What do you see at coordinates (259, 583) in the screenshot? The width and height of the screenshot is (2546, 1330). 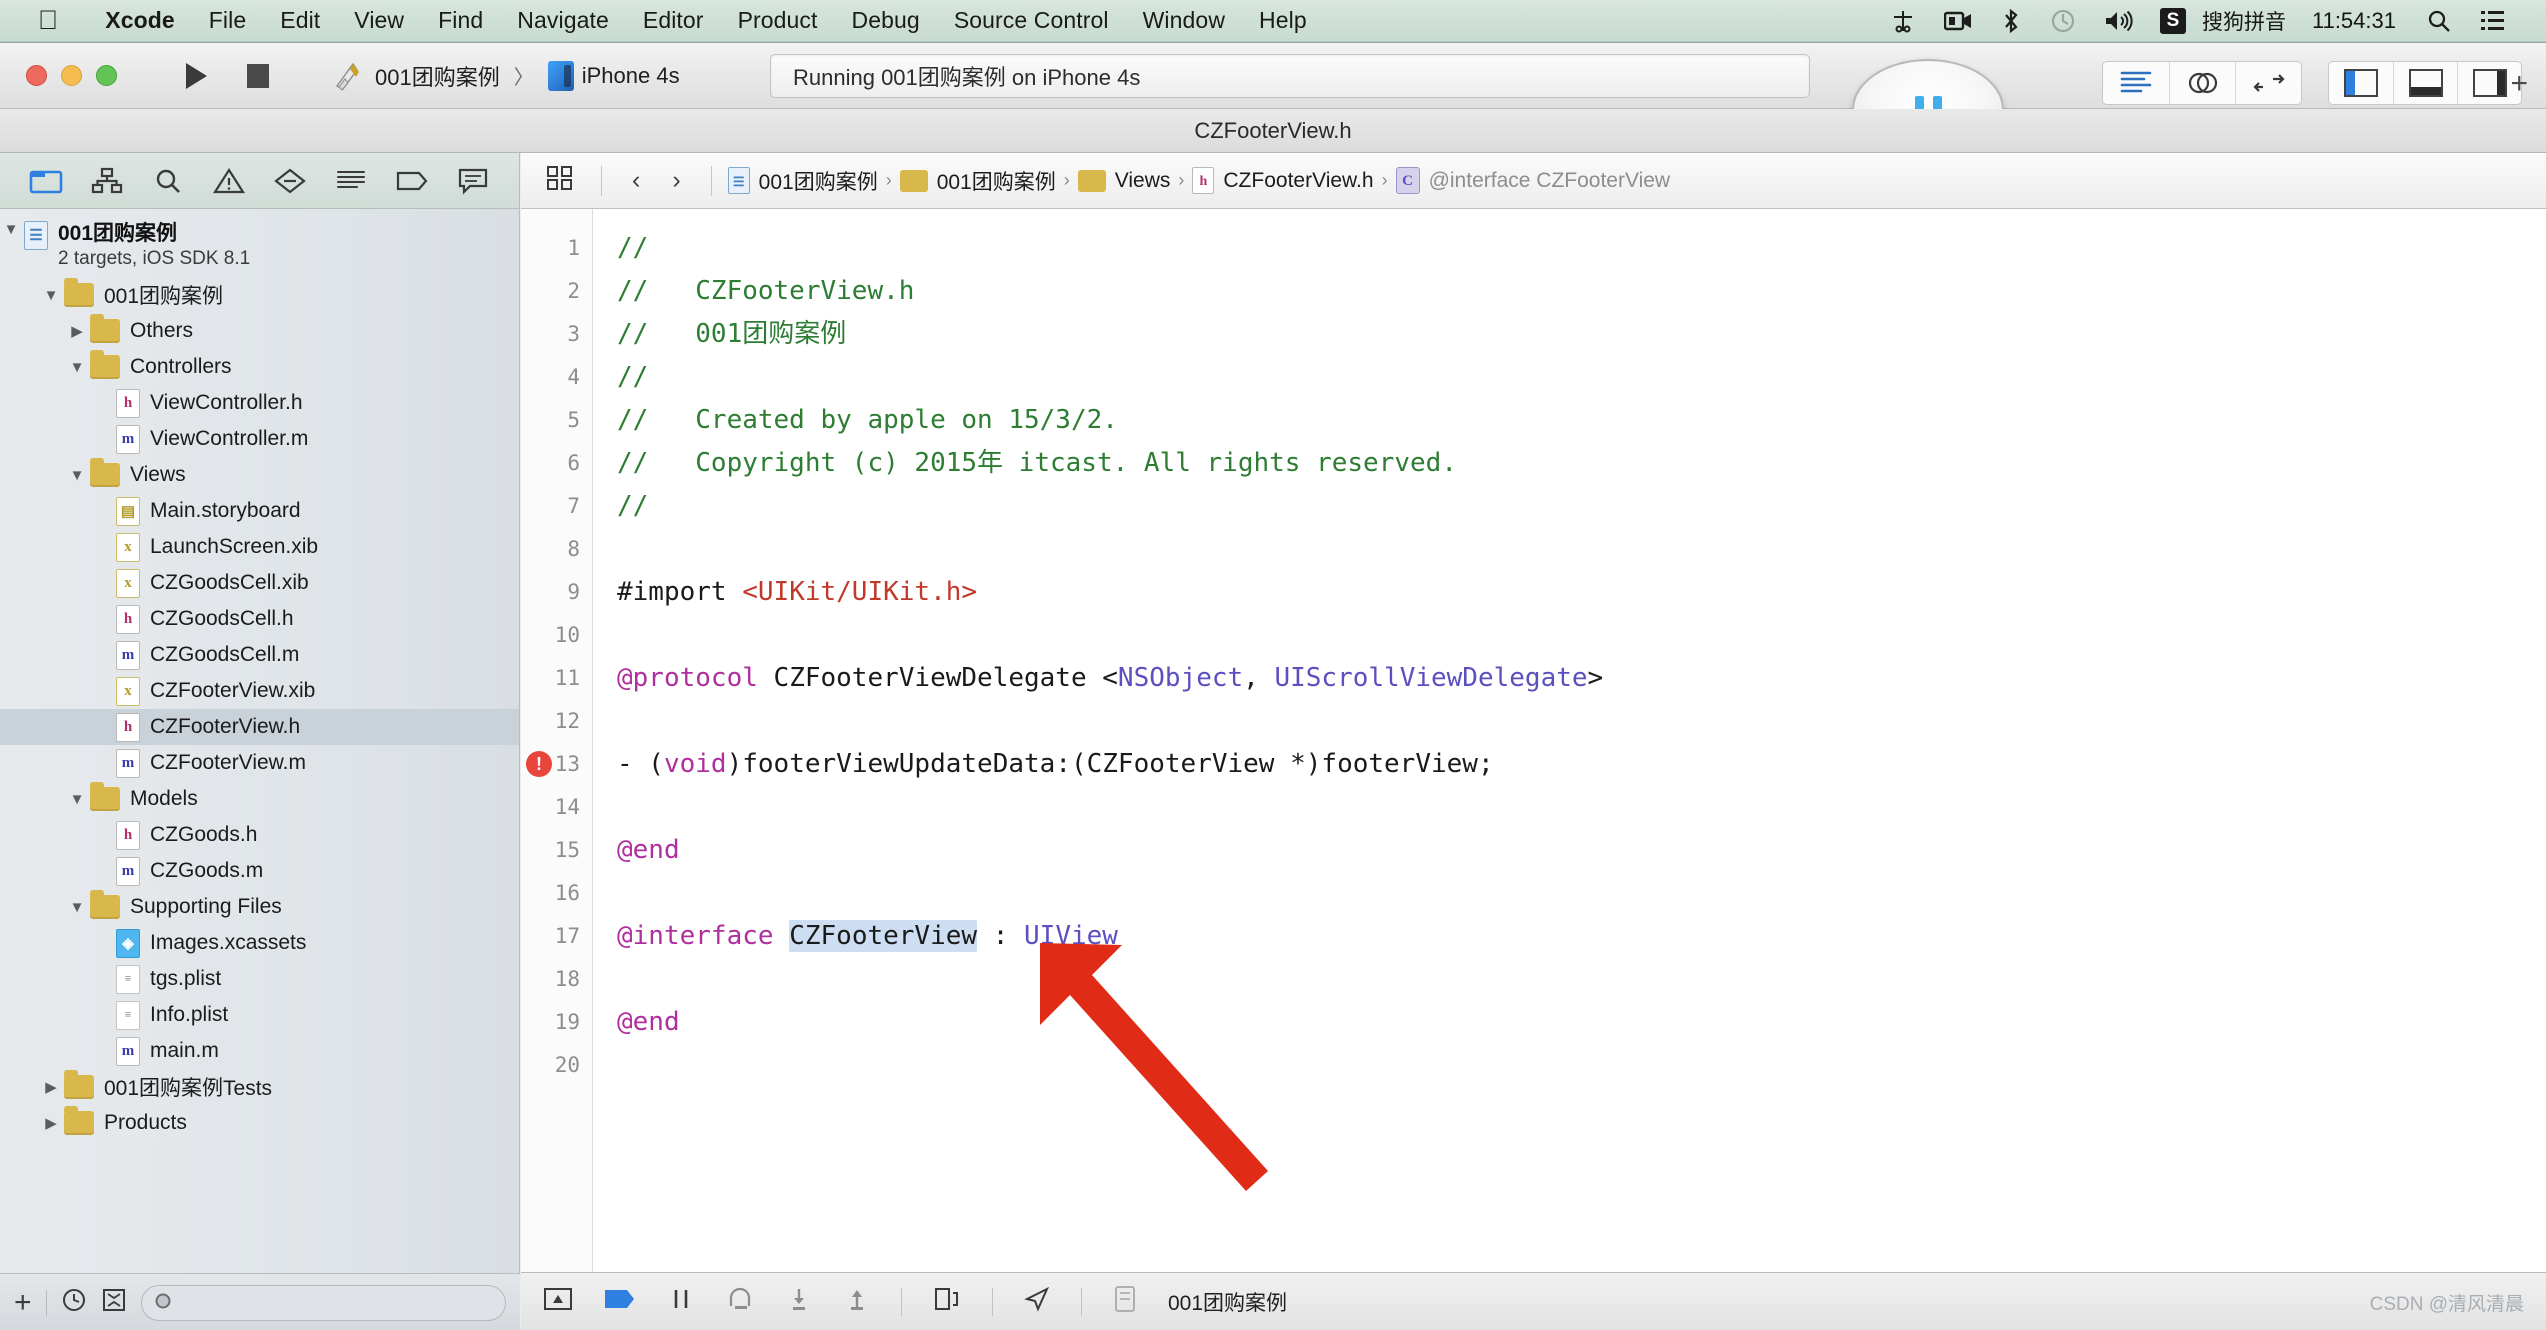 I see `tree-row: x CZGoodsCell.xib` at bounding box center [259, 583].